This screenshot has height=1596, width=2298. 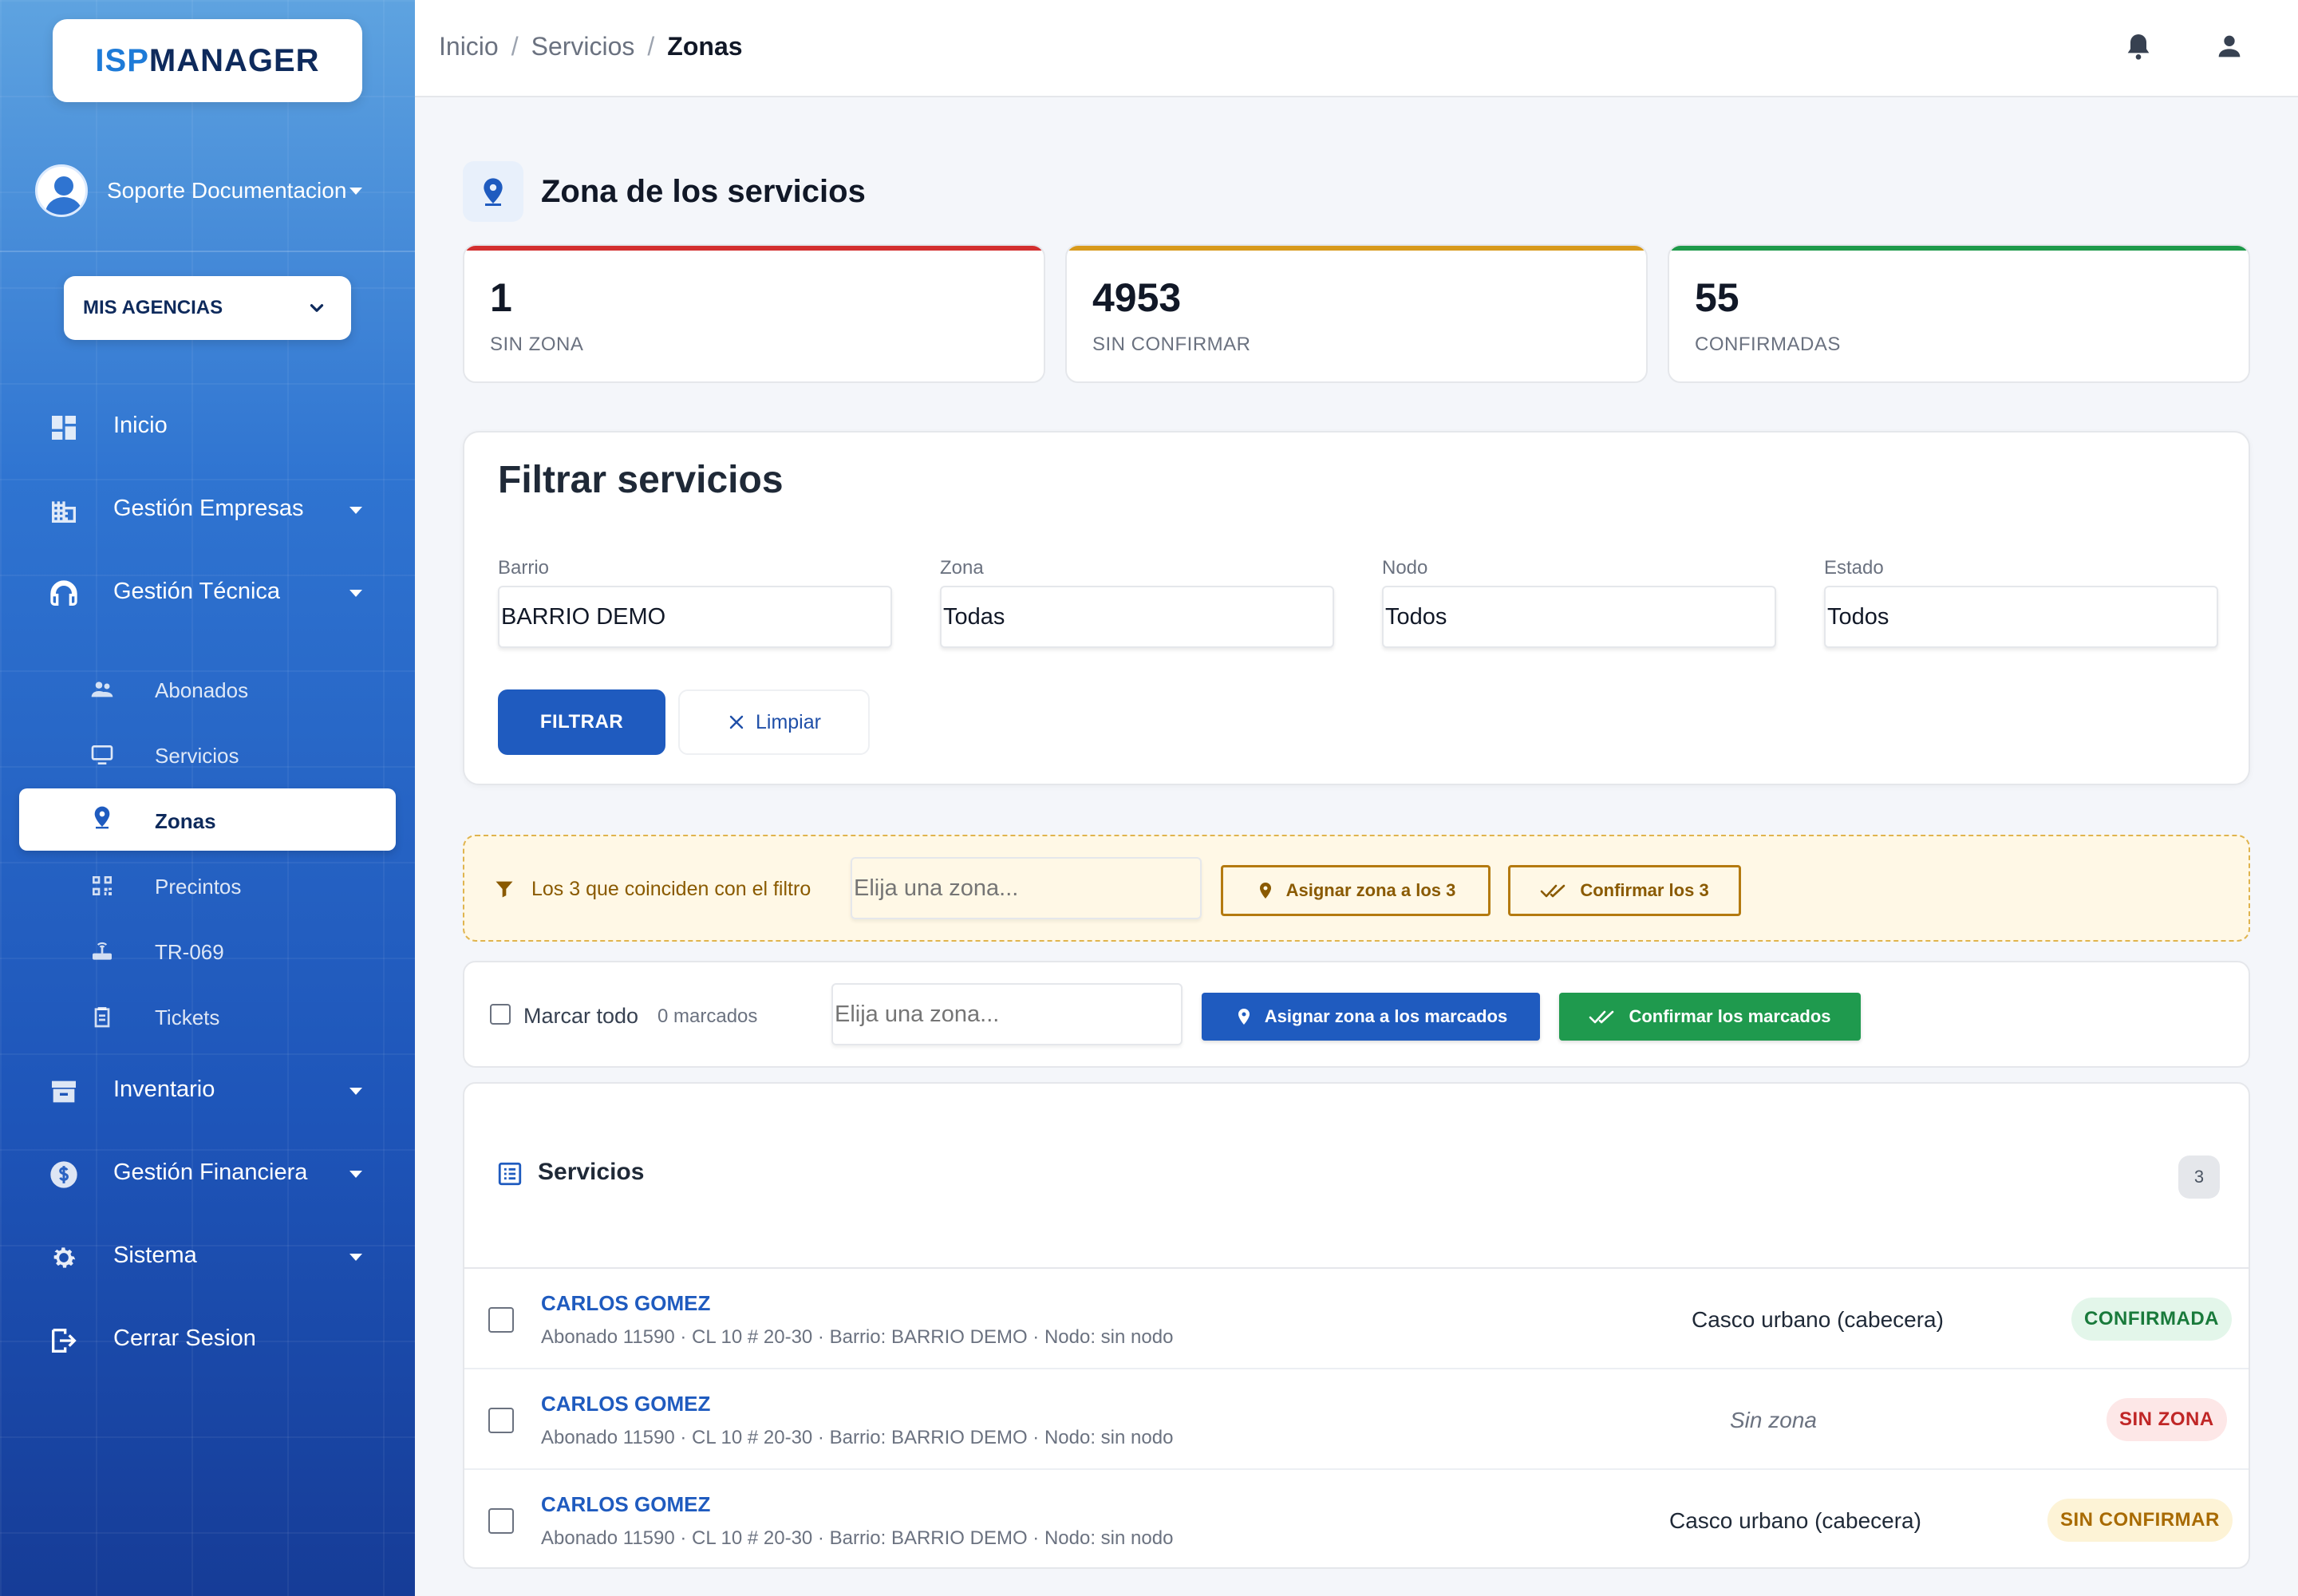 What do you see at coordinates (2021, 617) in the screenshot?
I see `estado-select` at bounding box center [2021, 617].